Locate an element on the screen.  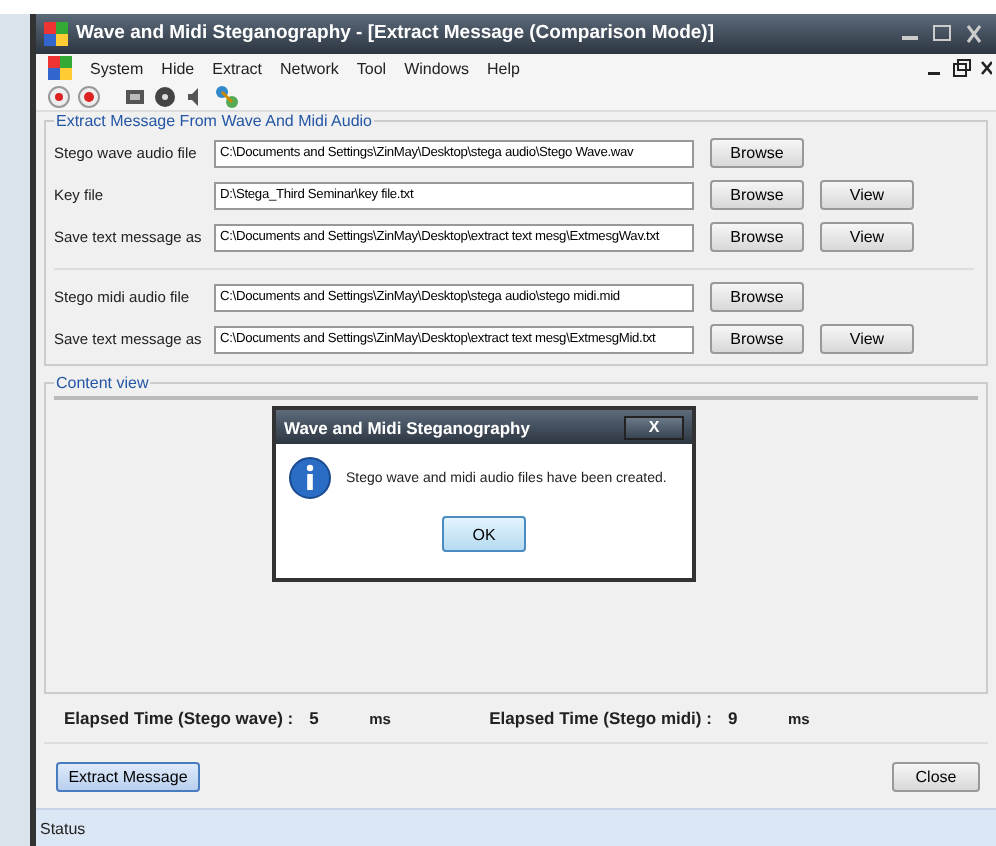
menu-item: Hide is located at coordinates (178, 68).